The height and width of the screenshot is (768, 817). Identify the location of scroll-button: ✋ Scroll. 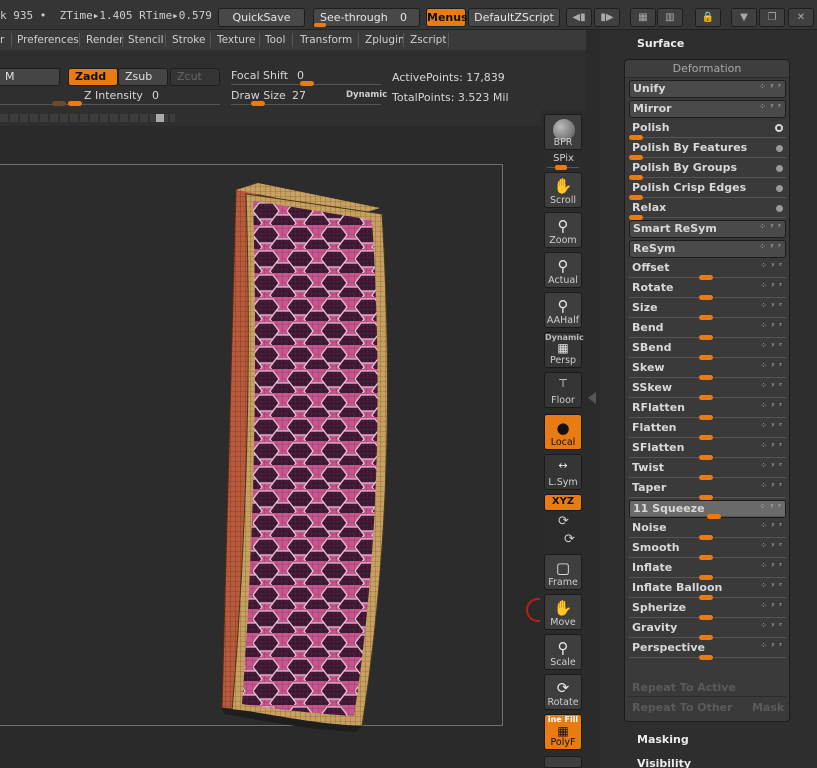
(563, 190).